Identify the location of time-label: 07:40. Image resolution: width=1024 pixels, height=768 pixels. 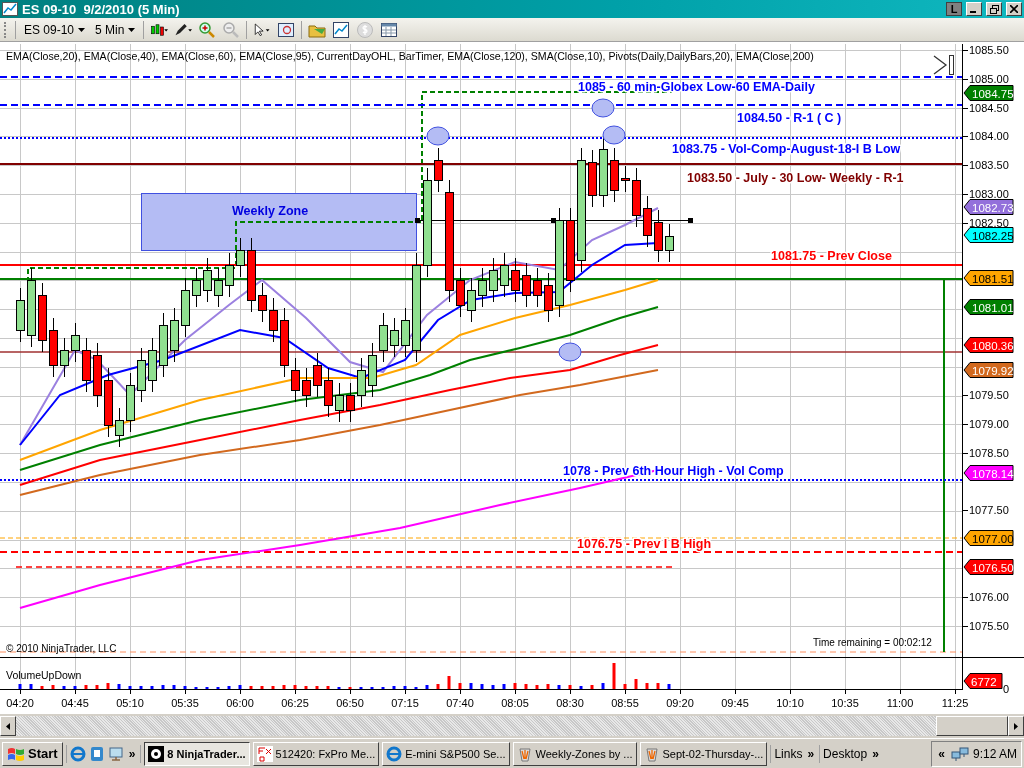
(460, 703).